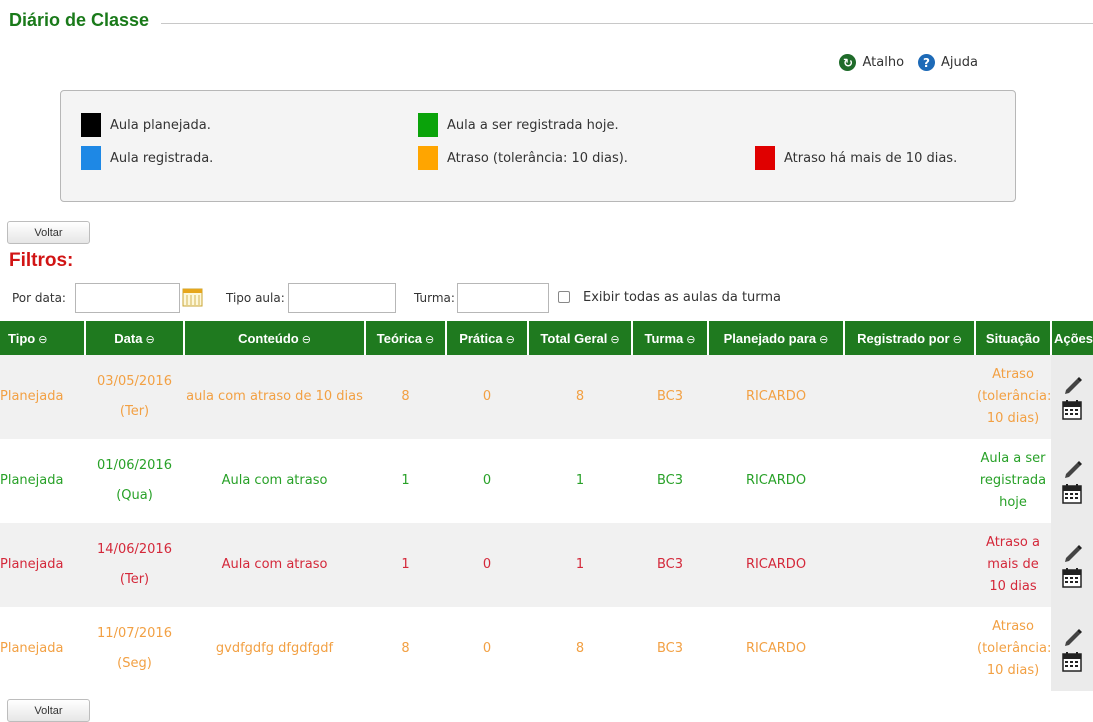 This screenshot has width=1093, height=722. I want to click on legend-item-registered: Aula registrada., so click(147, 158).